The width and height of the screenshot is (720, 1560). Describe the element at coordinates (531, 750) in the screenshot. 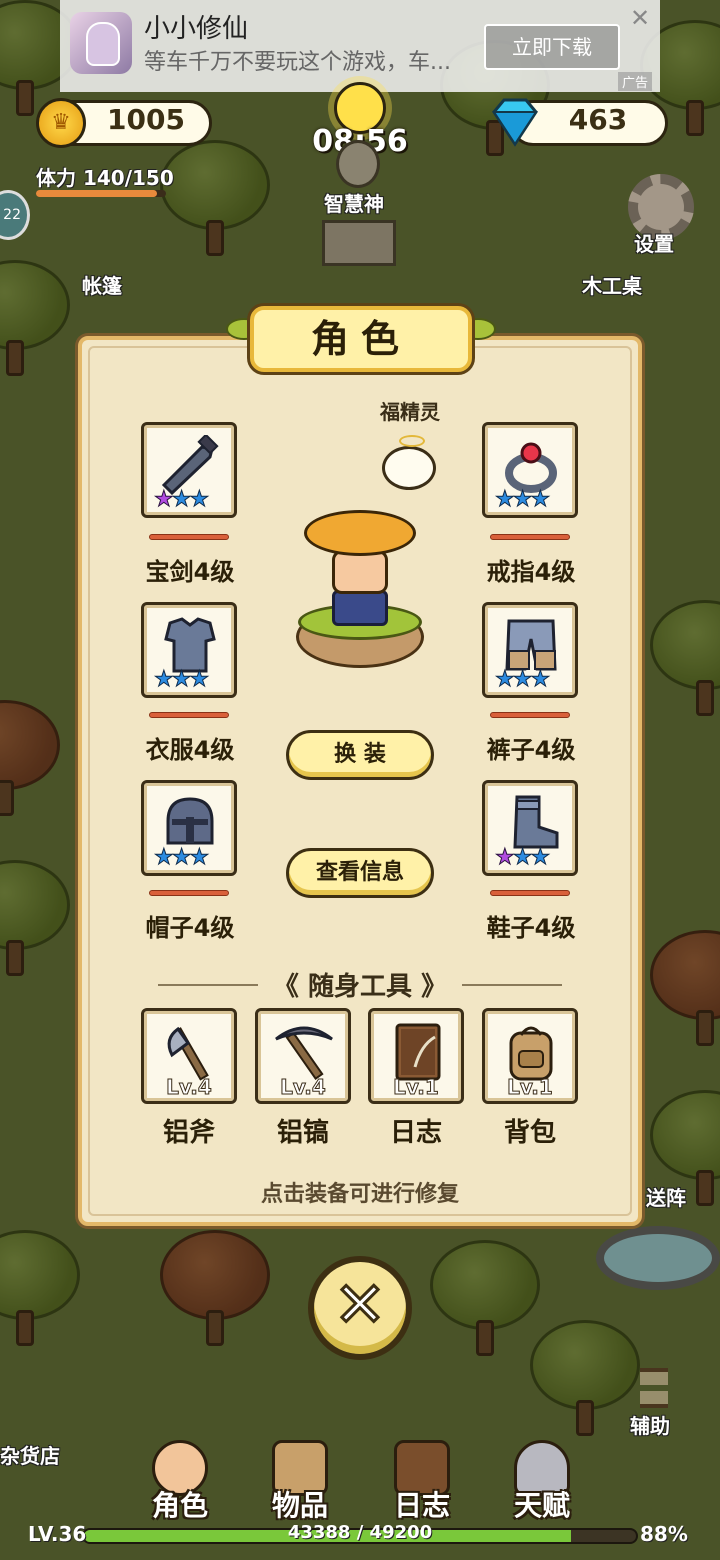

I see `pants-label: 裤子4级` at that location.